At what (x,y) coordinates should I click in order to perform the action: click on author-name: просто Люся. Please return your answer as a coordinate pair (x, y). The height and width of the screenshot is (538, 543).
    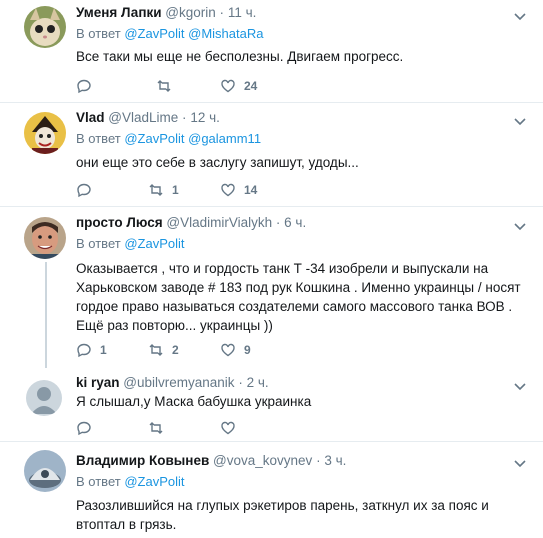
    Looking at the image, I should click on (119, 222).